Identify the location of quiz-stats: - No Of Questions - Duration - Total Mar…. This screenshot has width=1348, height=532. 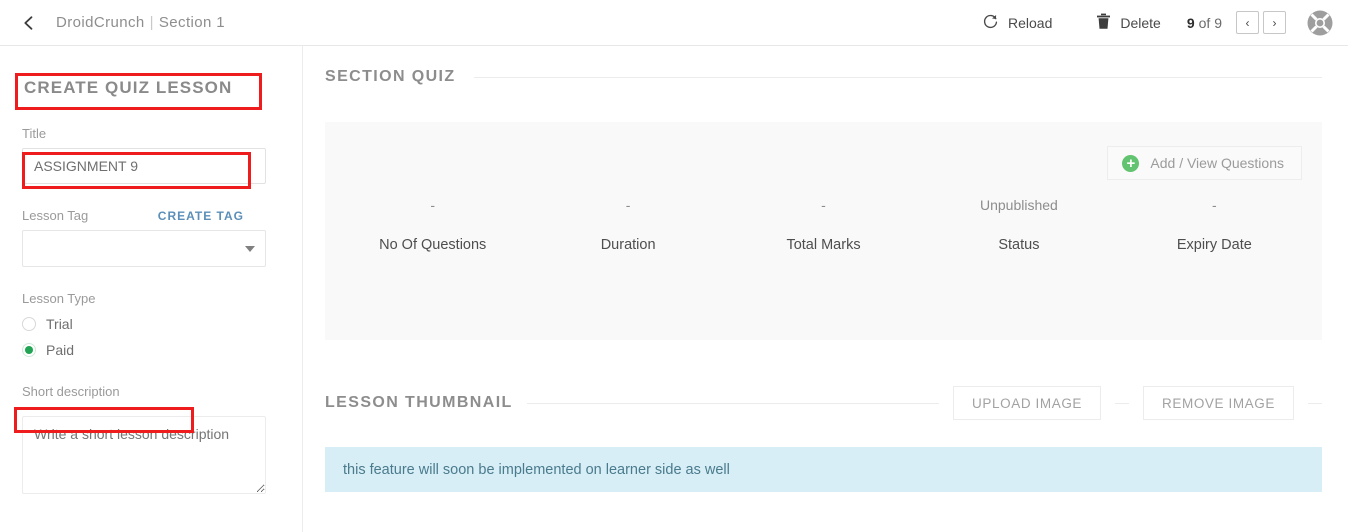
(823, 225).